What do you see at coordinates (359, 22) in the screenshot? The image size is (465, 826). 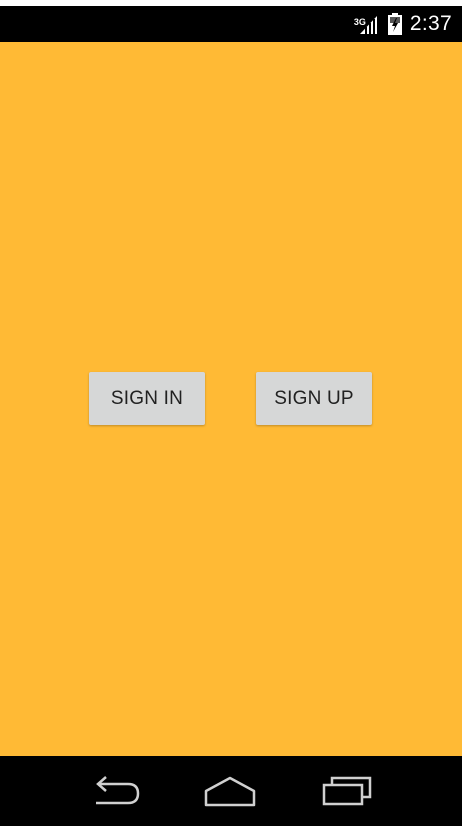 I see `network-type-label: 3G` at bounding box center [359, 22].